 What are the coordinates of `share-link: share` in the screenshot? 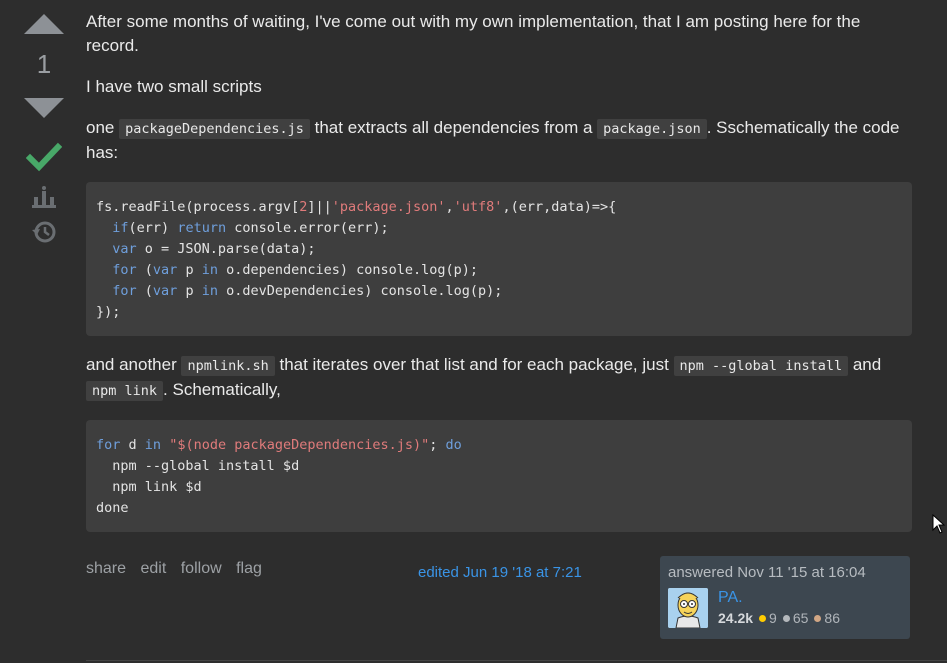 It's located at (106, 568).